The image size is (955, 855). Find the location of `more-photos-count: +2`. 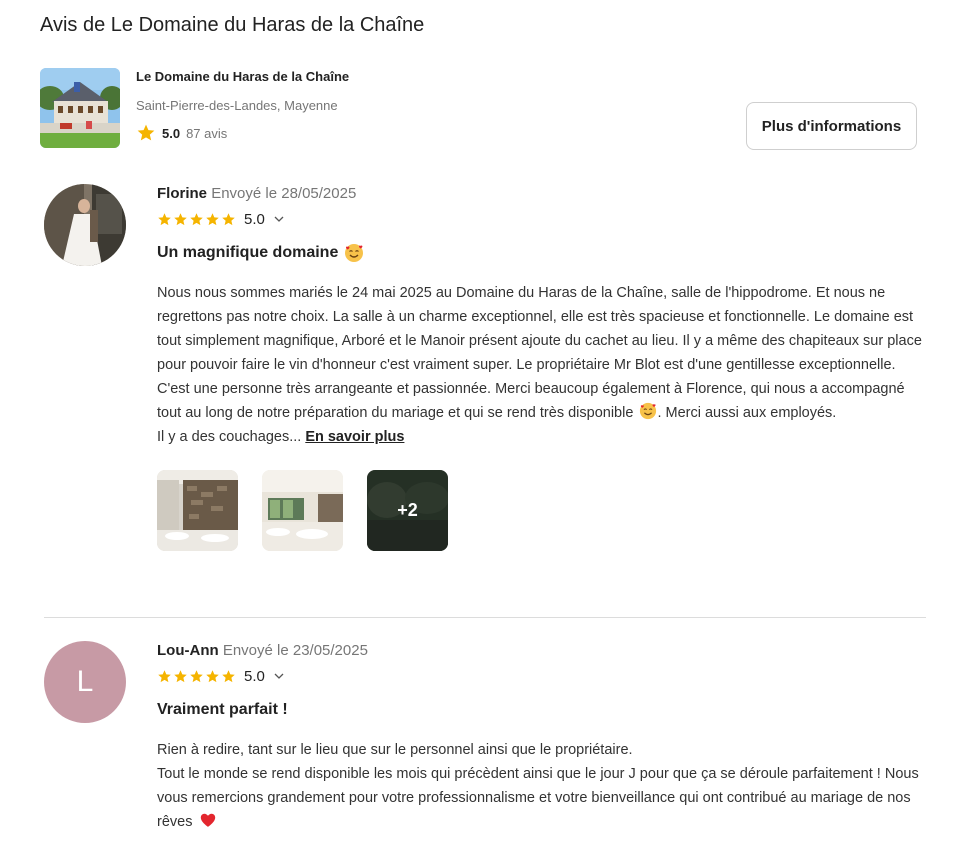

more-photos-count: +2 is located at coordinates (407, 510).